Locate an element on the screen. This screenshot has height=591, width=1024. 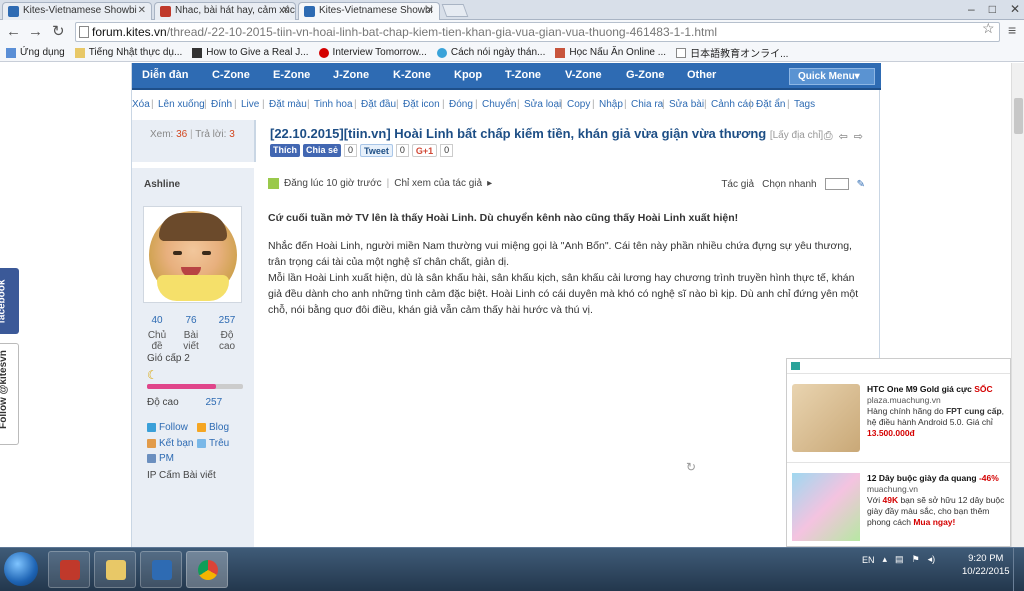
nav-j-zone: J-Zone is located at coordinates (351, 75).